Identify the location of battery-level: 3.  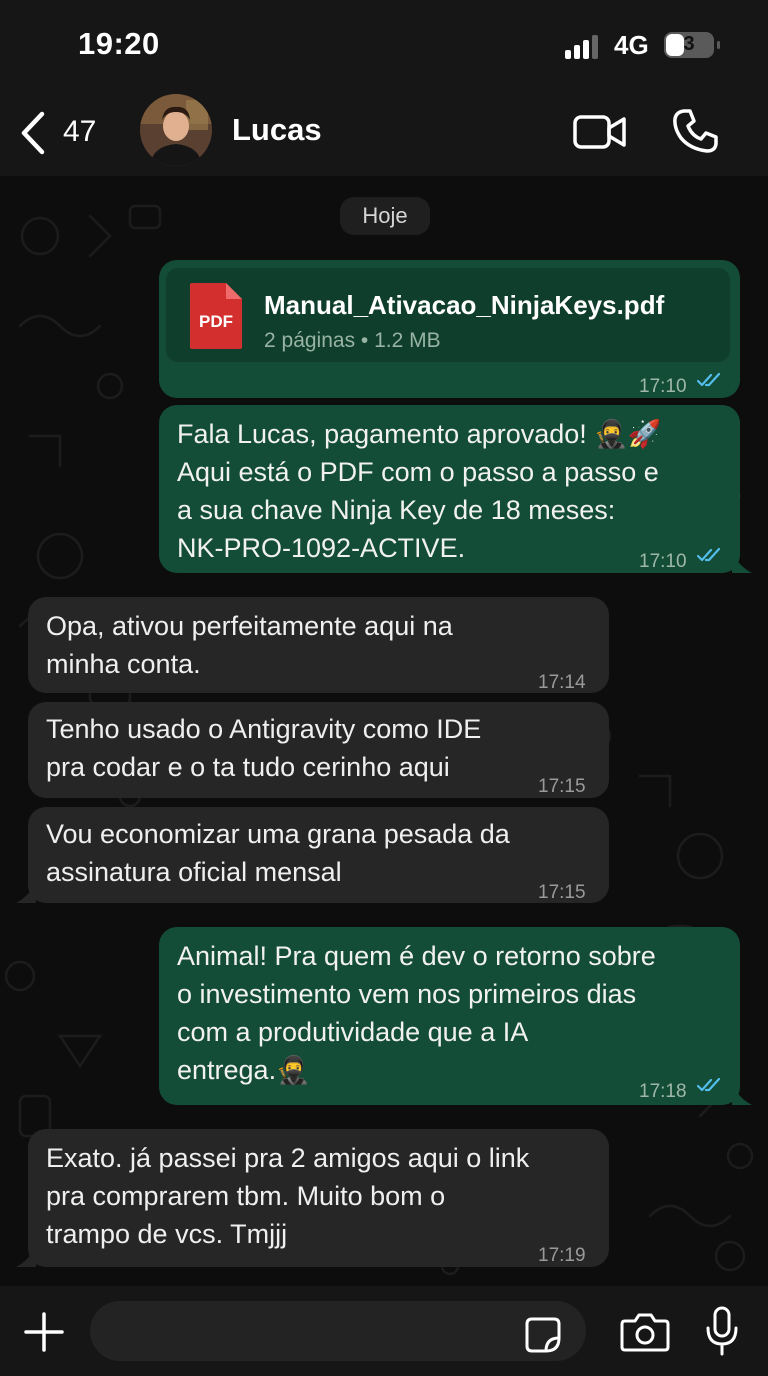
(689, 44).